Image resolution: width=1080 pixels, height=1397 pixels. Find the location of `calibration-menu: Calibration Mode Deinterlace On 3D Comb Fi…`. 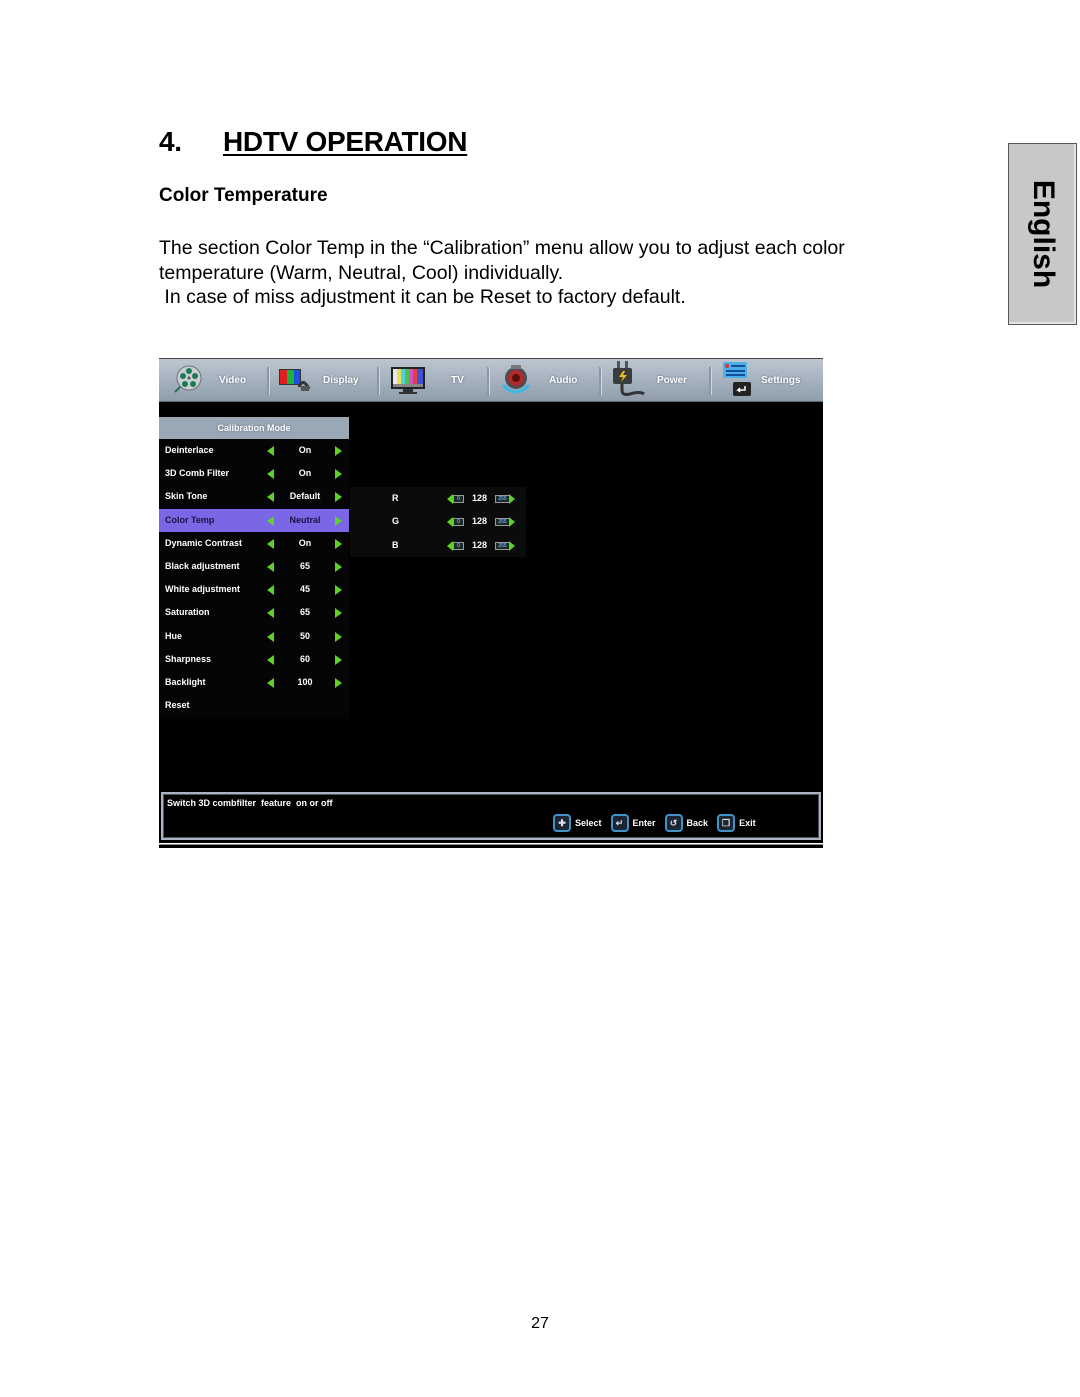

calibration-menu: Calibration Mode Deinterlace On 3D Comb Fi… is located at coordinates (254, 568).